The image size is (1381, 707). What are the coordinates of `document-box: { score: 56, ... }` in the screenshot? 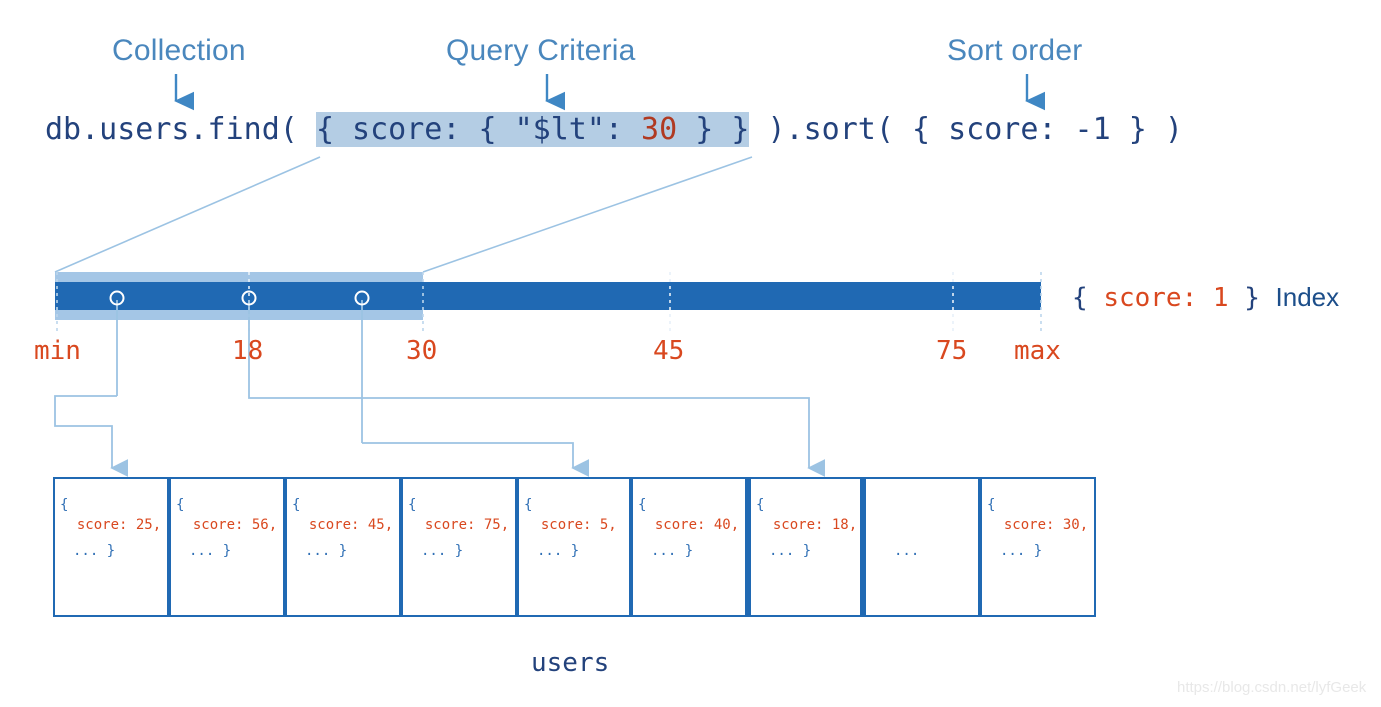 It's located at (227, 547).